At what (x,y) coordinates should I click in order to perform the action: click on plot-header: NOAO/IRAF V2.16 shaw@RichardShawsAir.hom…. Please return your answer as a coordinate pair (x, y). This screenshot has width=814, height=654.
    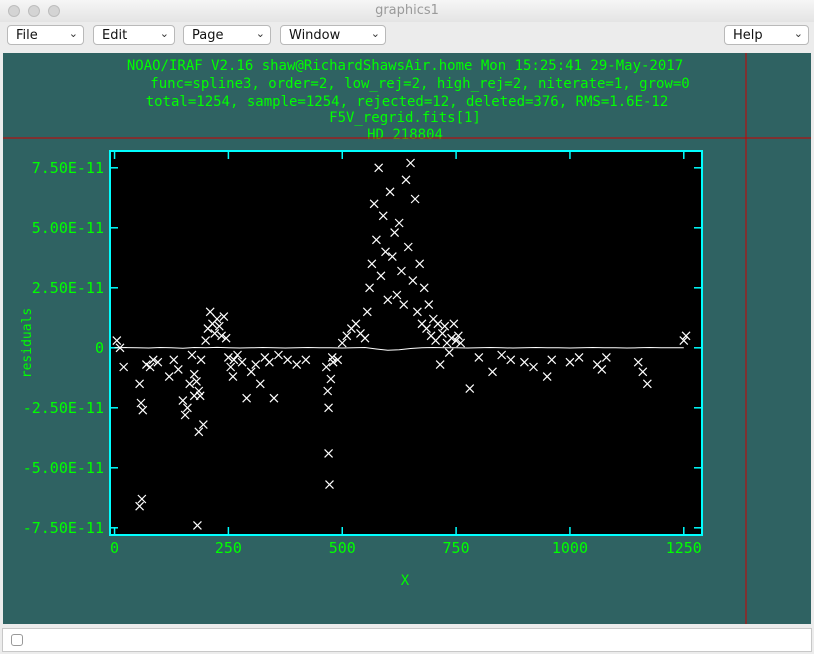
    Looking at the image, I should click on (408, 100).